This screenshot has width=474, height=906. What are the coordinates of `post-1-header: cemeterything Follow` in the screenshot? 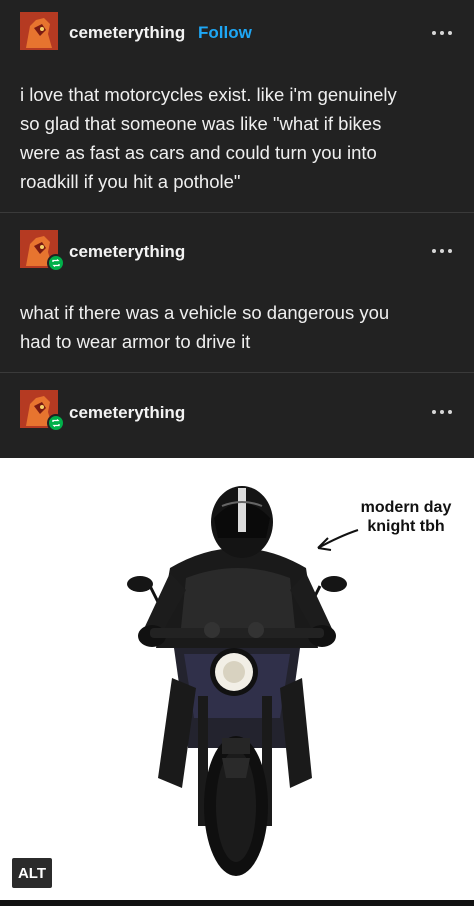 It's located at (237, 30).